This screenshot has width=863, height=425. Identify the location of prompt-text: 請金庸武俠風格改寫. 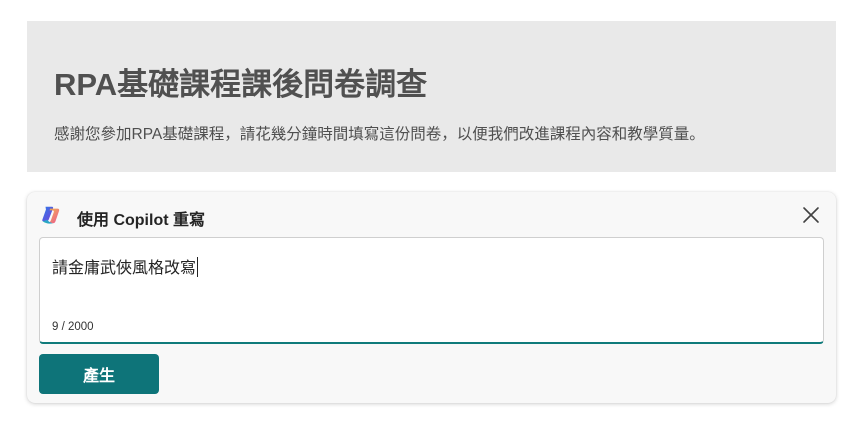
(124, 268).